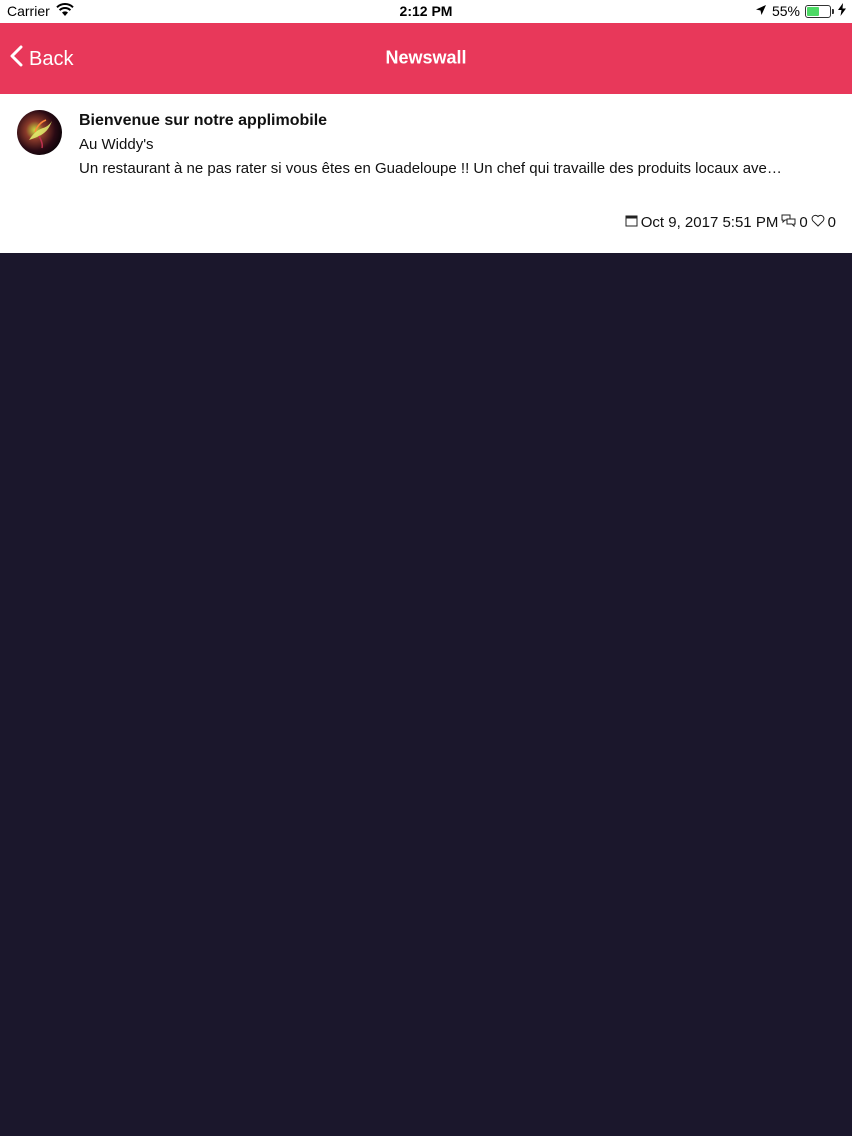 This screenshot has width=852, height=1136. I want to click on comment-bubbles-icon, so click(788, 222).